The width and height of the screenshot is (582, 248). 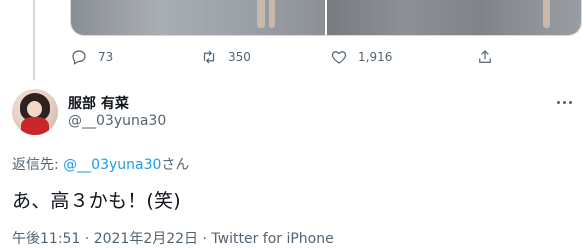 What do you see at coordinates (35, 126) in the screenshot?
I see `avatar-dress` at bounding box center [35, 126].